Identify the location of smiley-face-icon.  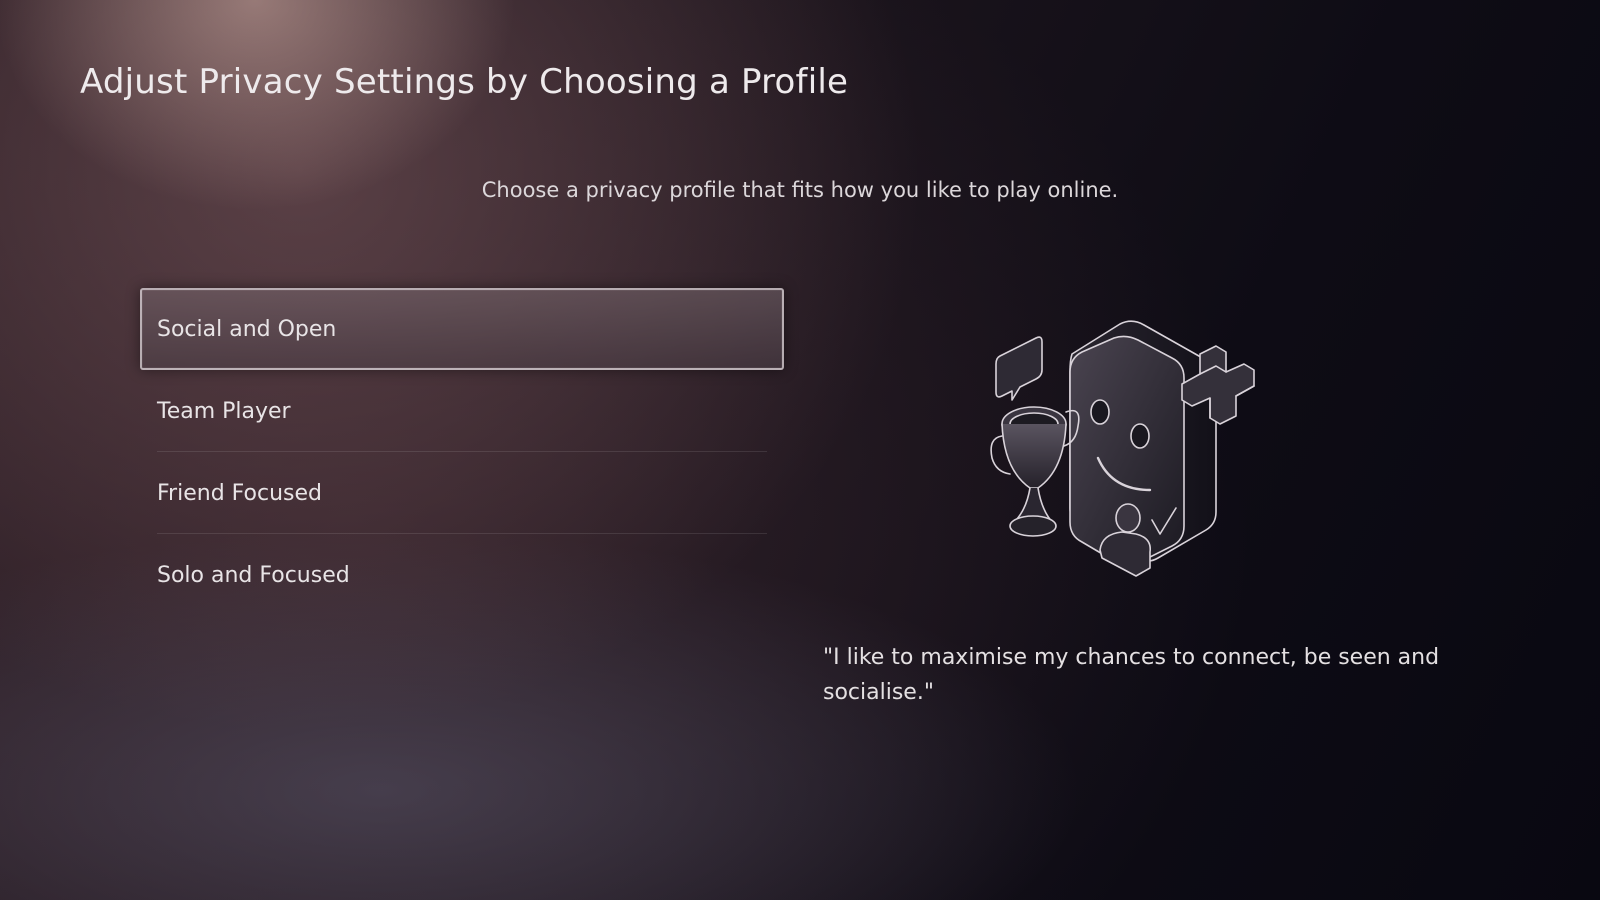
(1143, 443).